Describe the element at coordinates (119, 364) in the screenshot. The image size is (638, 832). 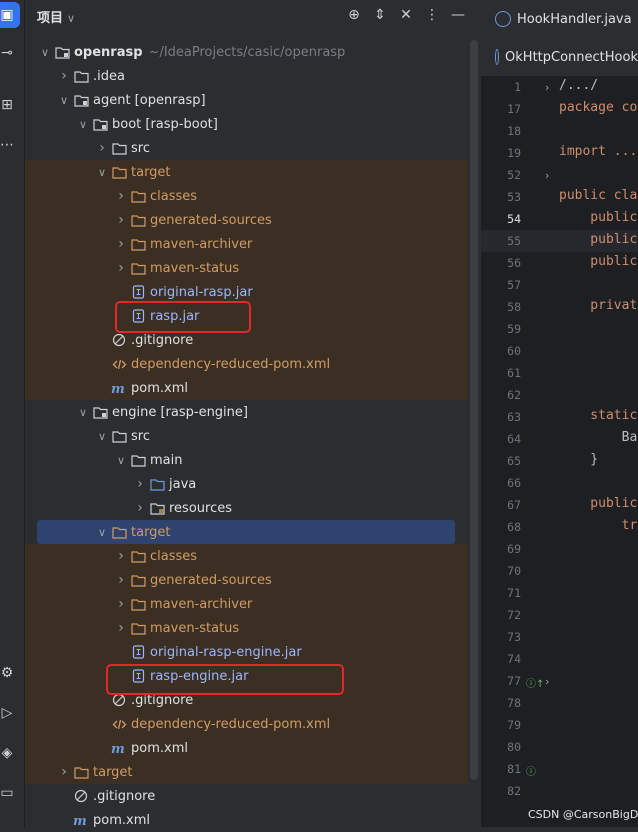
I see `xml-icon` at that location.